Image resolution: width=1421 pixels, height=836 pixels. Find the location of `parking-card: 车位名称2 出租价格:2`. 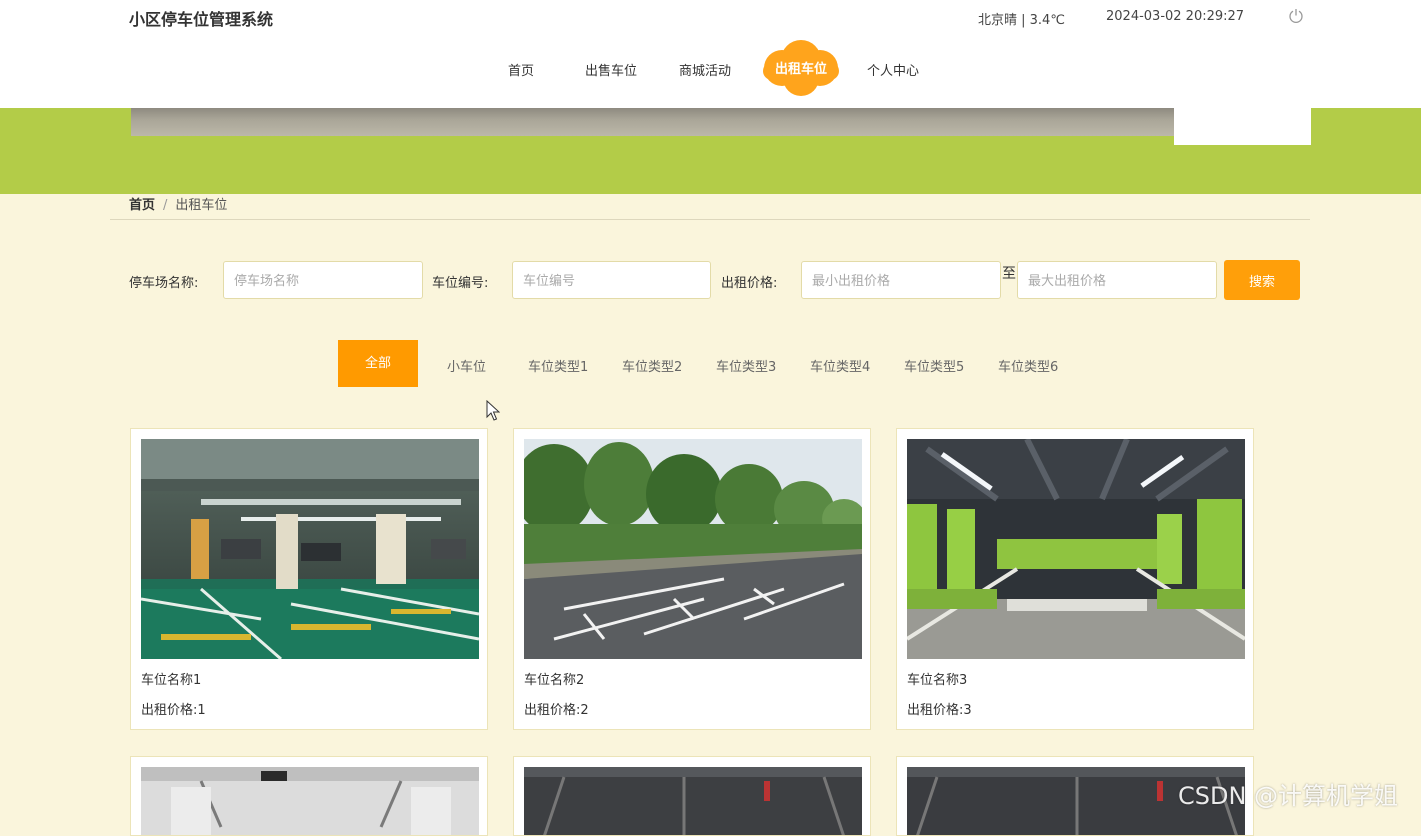

parking-card: 车位名称2 出租价格:2 is located at coordinates (692, 579).